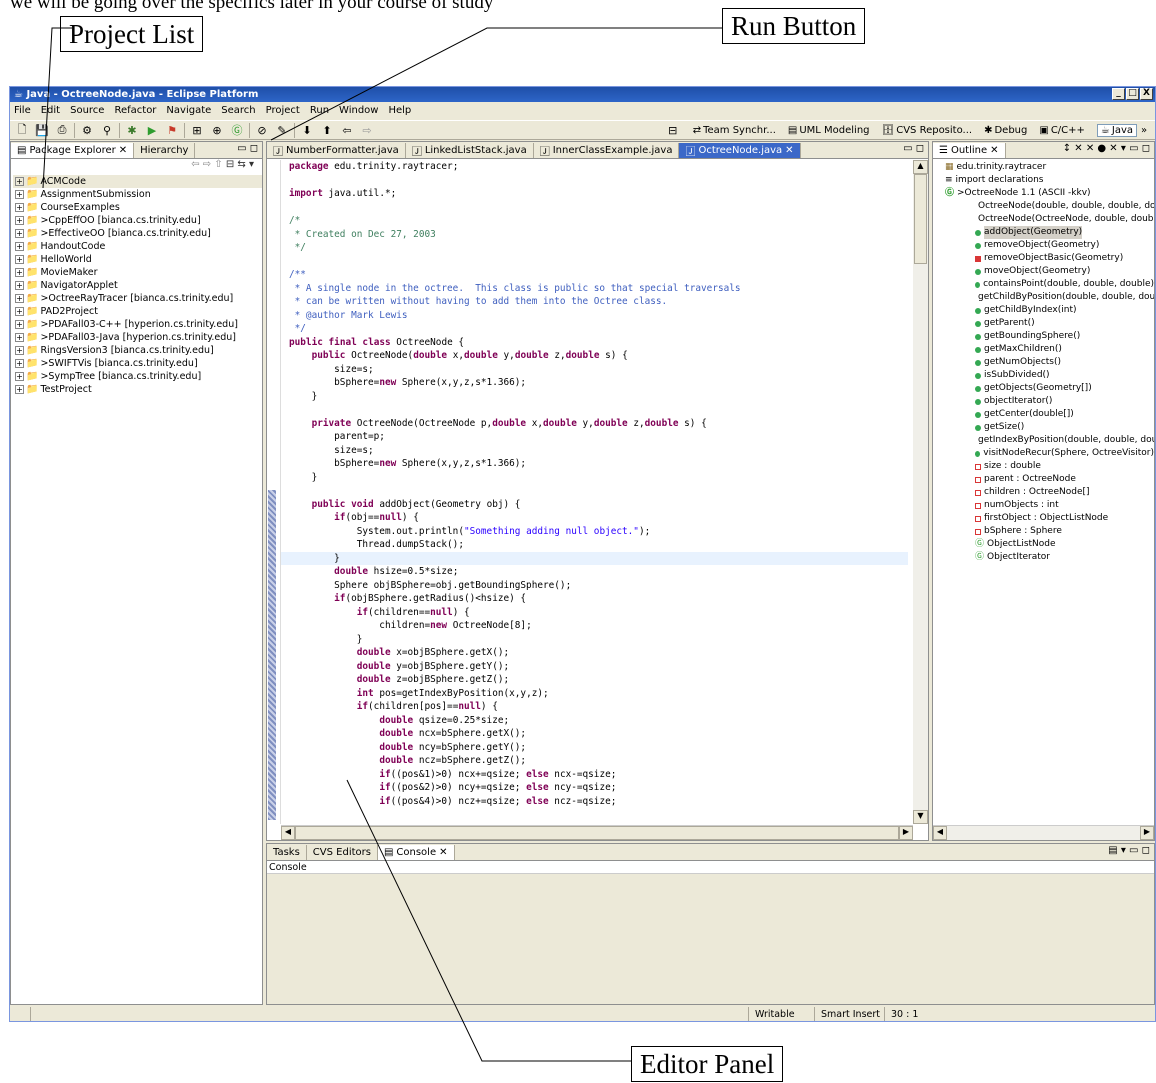 The height and width of the screenshot is (1083, 1156). What do you see at coordinates (594, 748) in the screenshot?
I see `code-line: double ncy=bSphere.getY();` at bounding box center [594, 748].